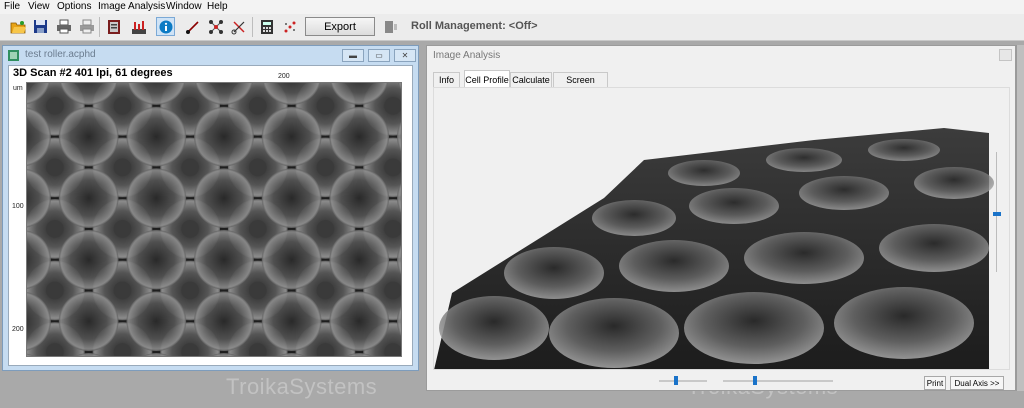 The width and height of the screenshot is (1024, 408). What do you see at coordinates (93, 73) in the screenshot?
I see `scan-title: 3D Scan #2 401 lpi, 61 degrees` at bounding box center [93, 73].